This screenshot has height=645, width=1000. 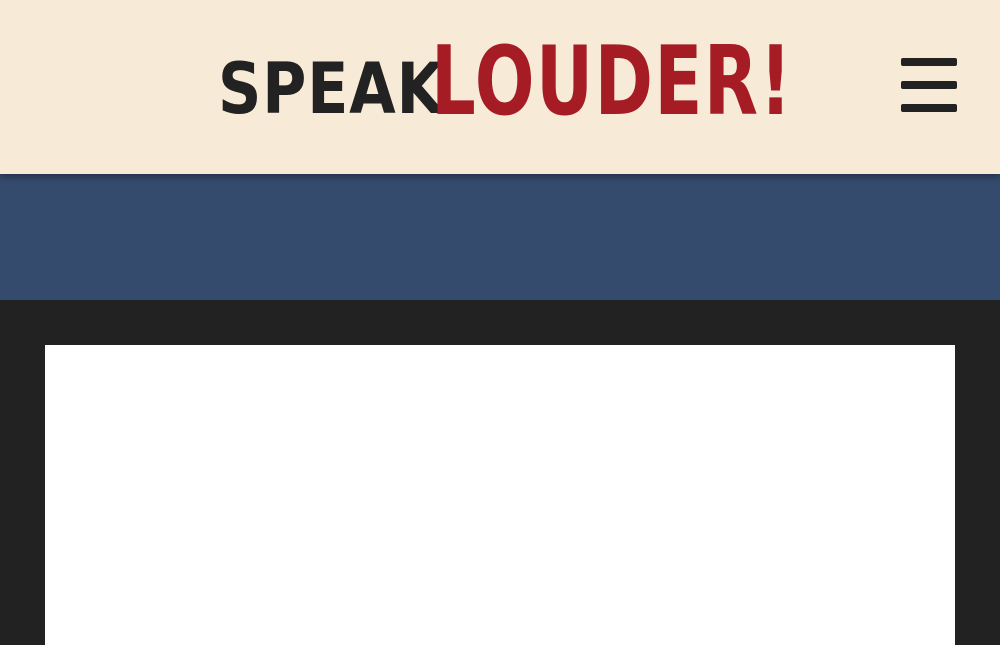 I want to click on menu-bar-middle, so click(x=929, y=85).